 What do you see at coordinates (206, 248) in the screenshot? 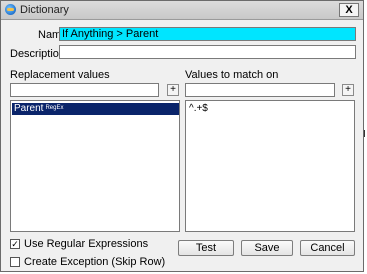
I see `test-button: Test` at bounding box center [206, 248].